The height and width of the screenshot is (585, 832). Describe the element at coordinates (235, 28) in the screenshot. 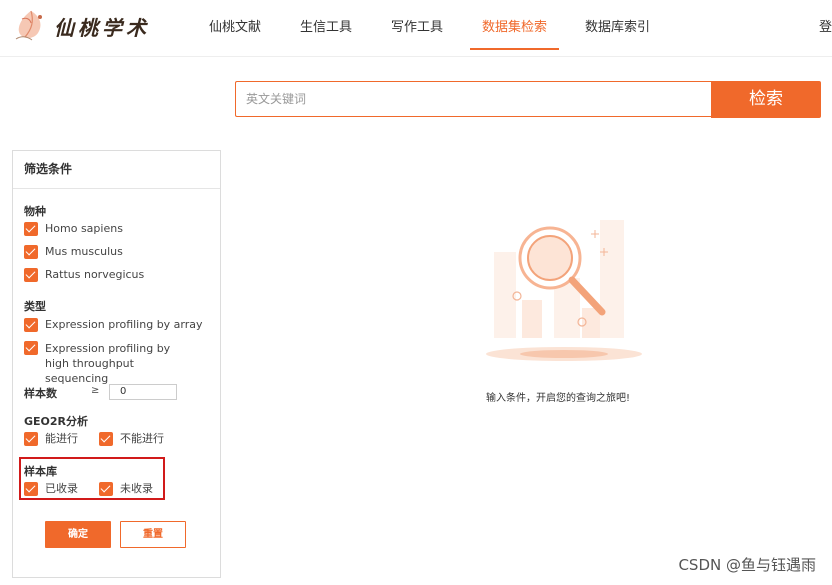

I see `nav-item-literature: 仙桃文献` at that location.